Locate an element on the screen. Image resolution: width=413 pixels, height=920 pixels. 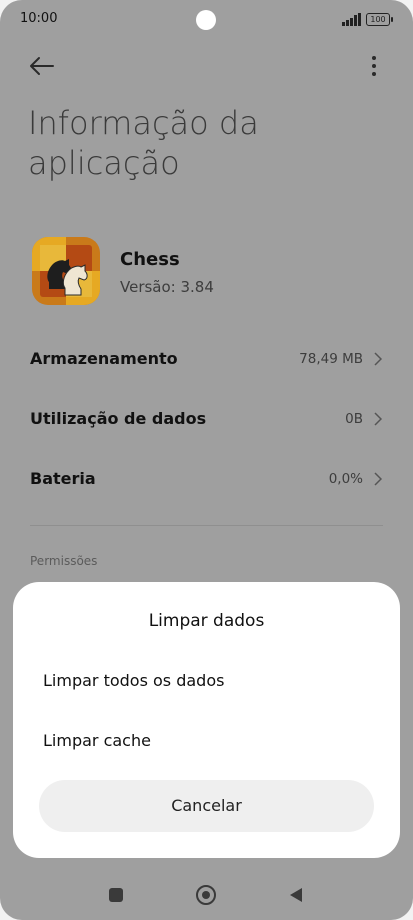
clear-all-data-option: Limpar todos os dados is located at coordinates (133, 680).